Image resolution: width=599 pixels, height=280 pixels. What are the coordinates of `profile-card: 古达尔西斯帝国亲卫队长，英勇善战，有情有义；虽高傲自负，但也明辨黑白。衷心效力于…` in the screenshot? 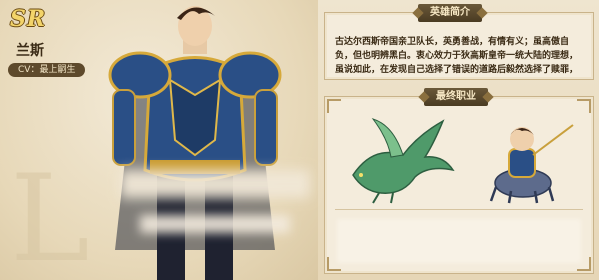 It's located at (459, 46).